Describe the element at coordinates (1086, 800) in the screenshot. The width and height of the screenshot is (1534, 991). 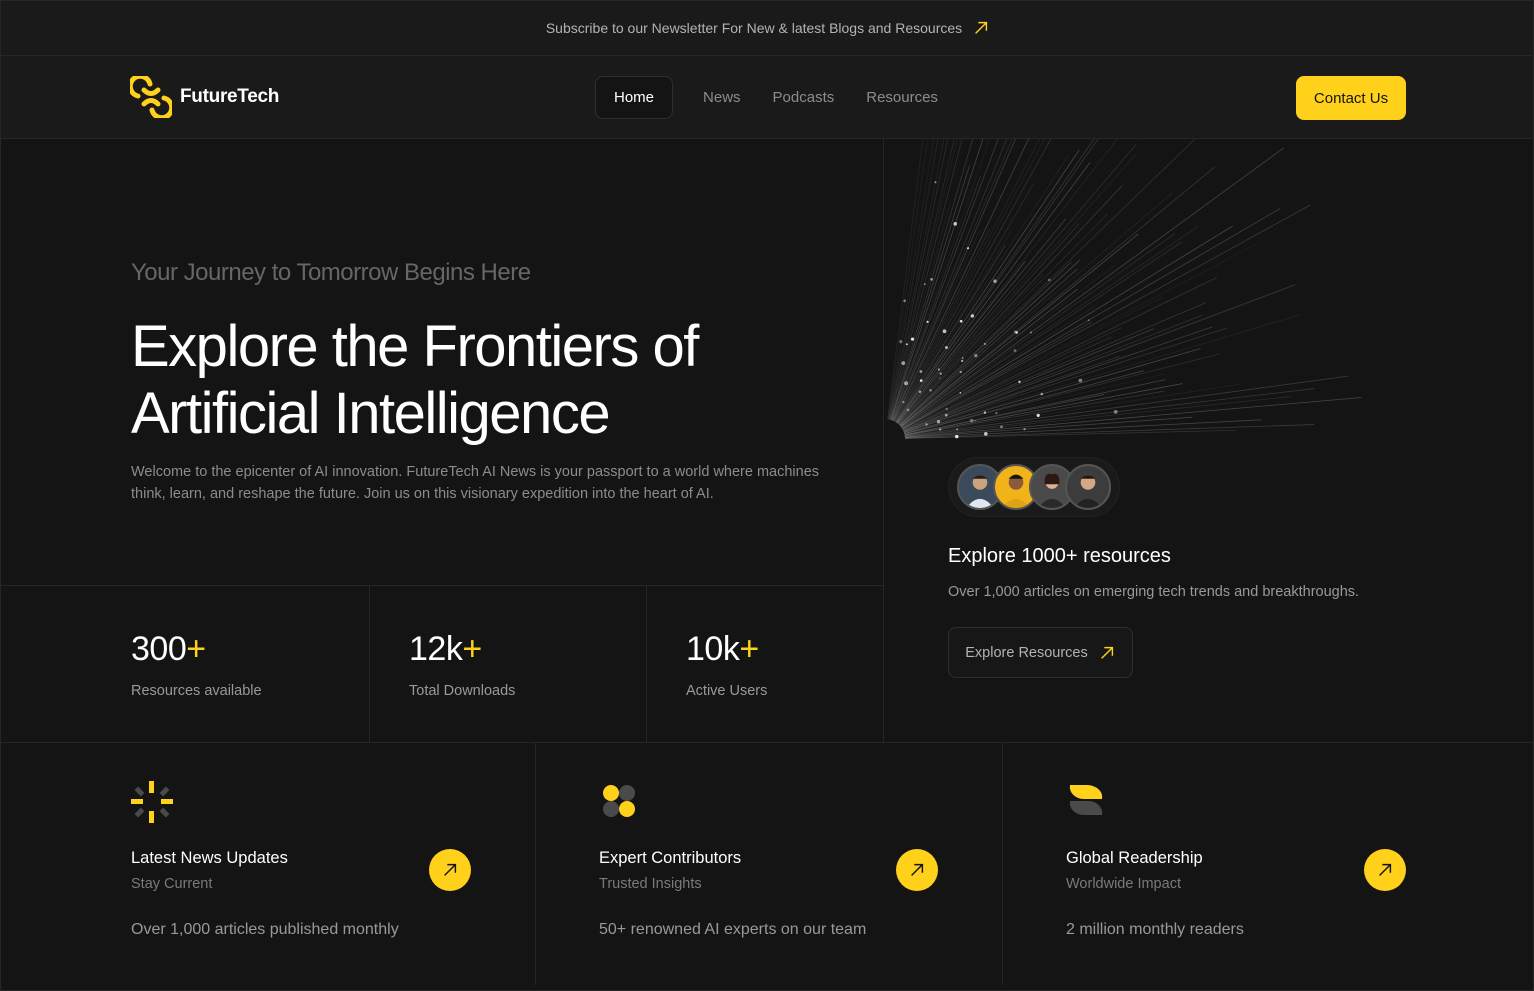
I see `leaf-icon` at that location.